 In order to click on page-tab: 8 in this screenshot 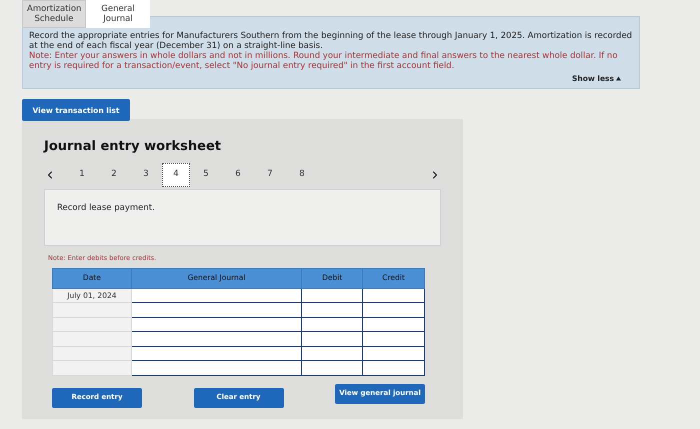, I will do `click(302, 174)`.